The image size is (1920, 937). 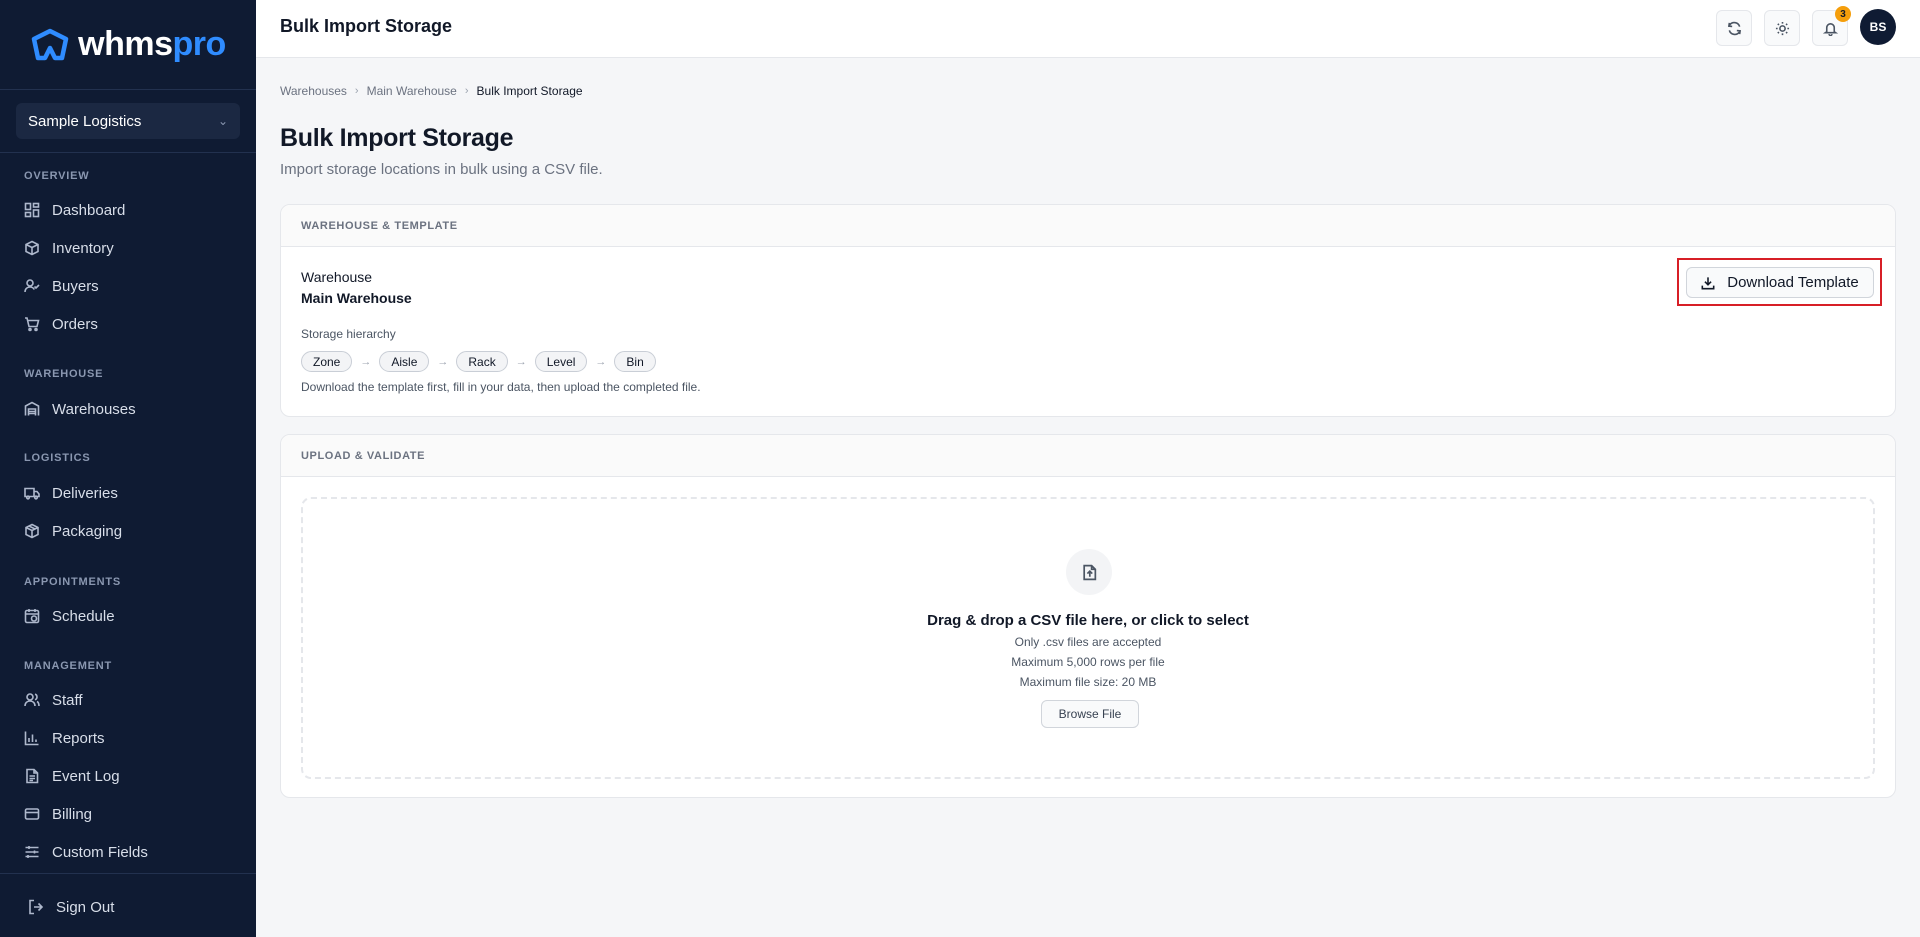 I want to click on download-template-button: Download Template, so click(x=1780, y=282).